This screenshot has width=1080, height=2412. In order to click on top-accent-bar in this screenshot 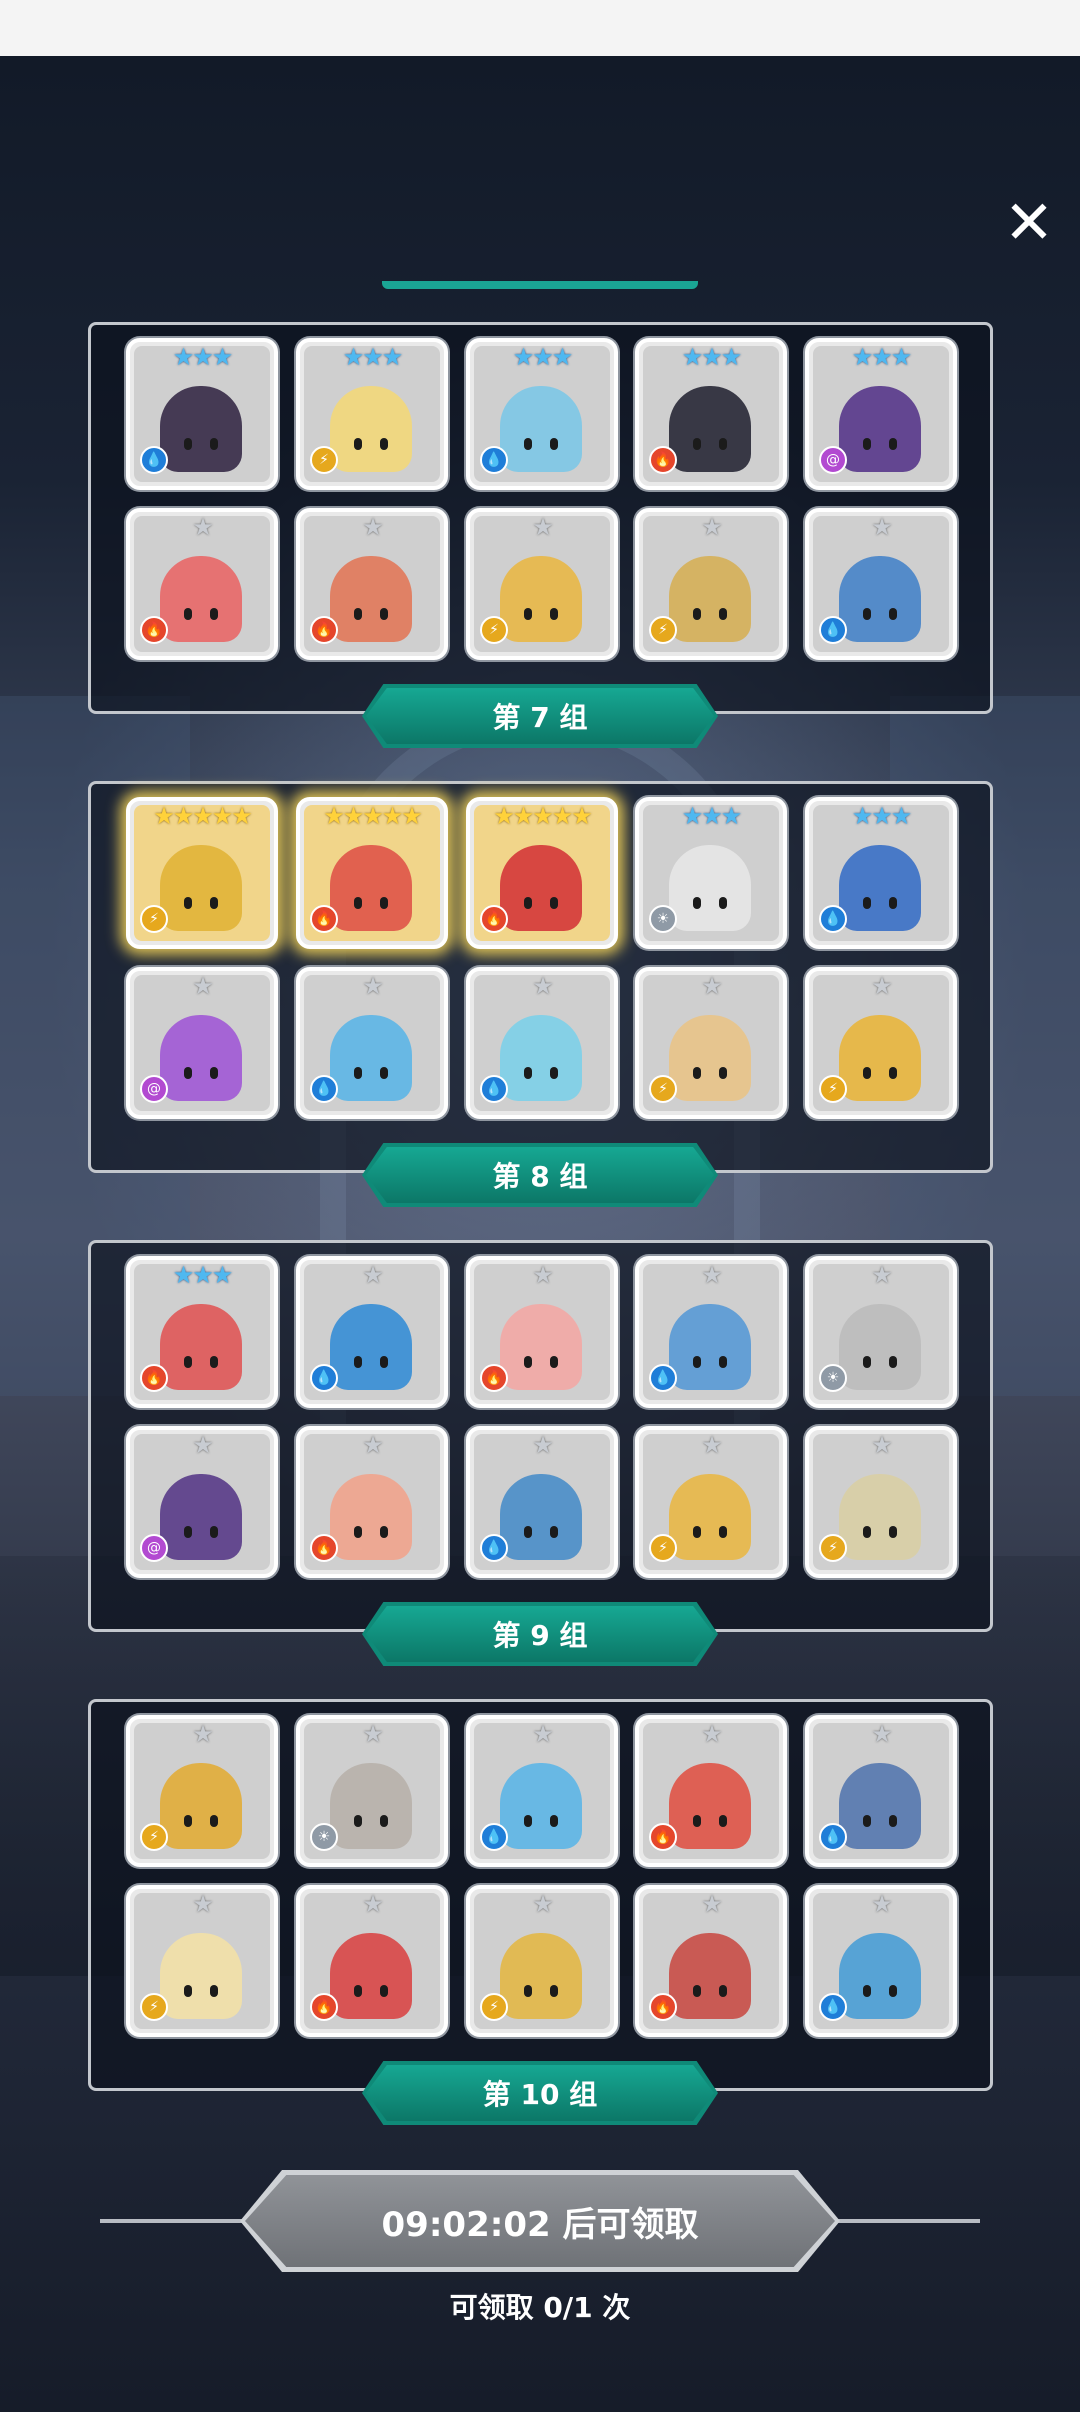, I will do `click(540, 285)`.